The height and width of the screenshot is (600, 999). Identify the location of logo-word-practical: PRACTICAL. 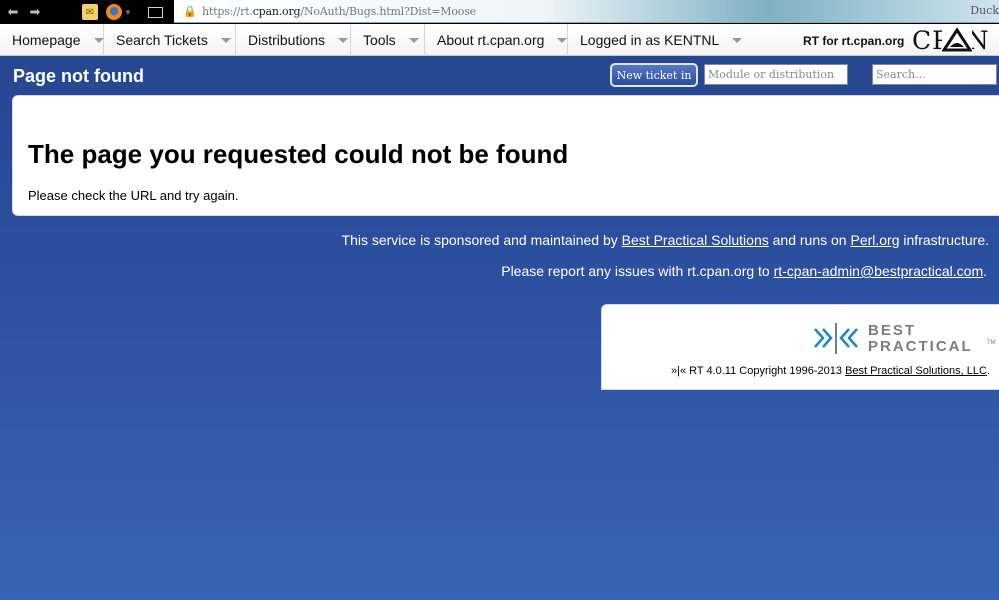
(920, 346).